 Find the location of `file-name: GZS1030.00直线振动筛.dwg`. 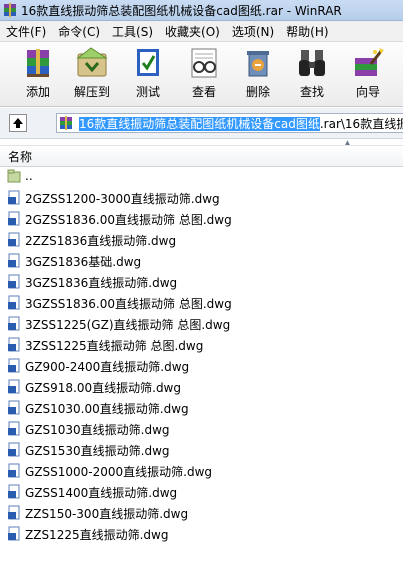

file-name: GZS1030.00直线振动筛.dwg is located at coordinates (107, 409).